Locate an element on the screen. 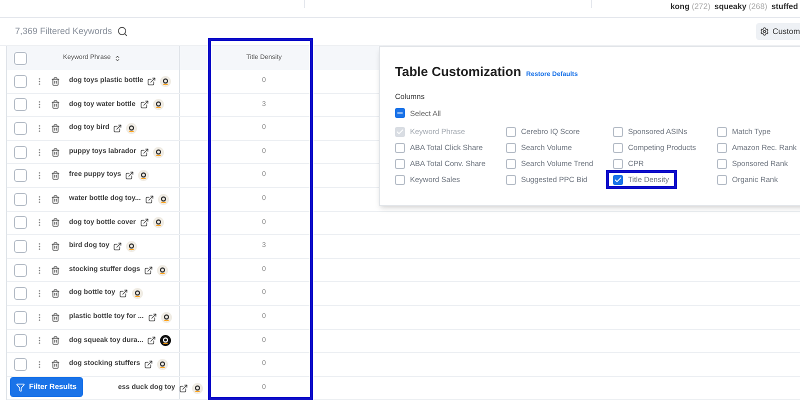 The height and width of the screenshot is (400, 800). gear-icon is located at coordinates (765, 31).